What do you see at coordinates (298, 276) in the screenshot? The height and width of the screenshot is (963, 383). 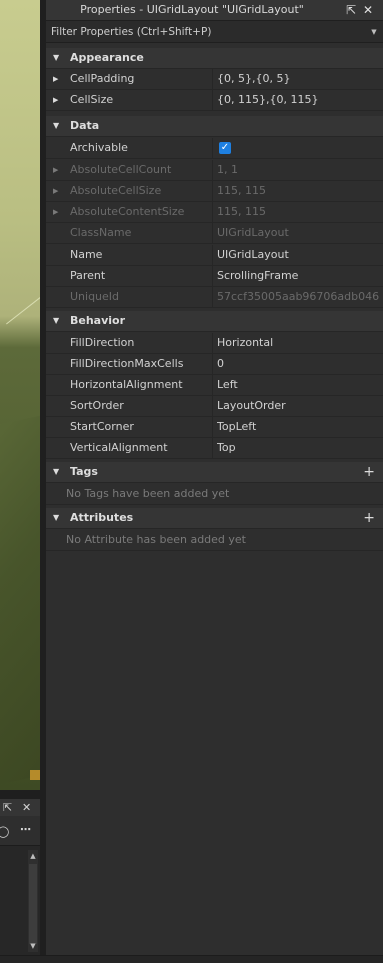 I see `property-value: ScrollingFrame` at bounding box center [298, 276].